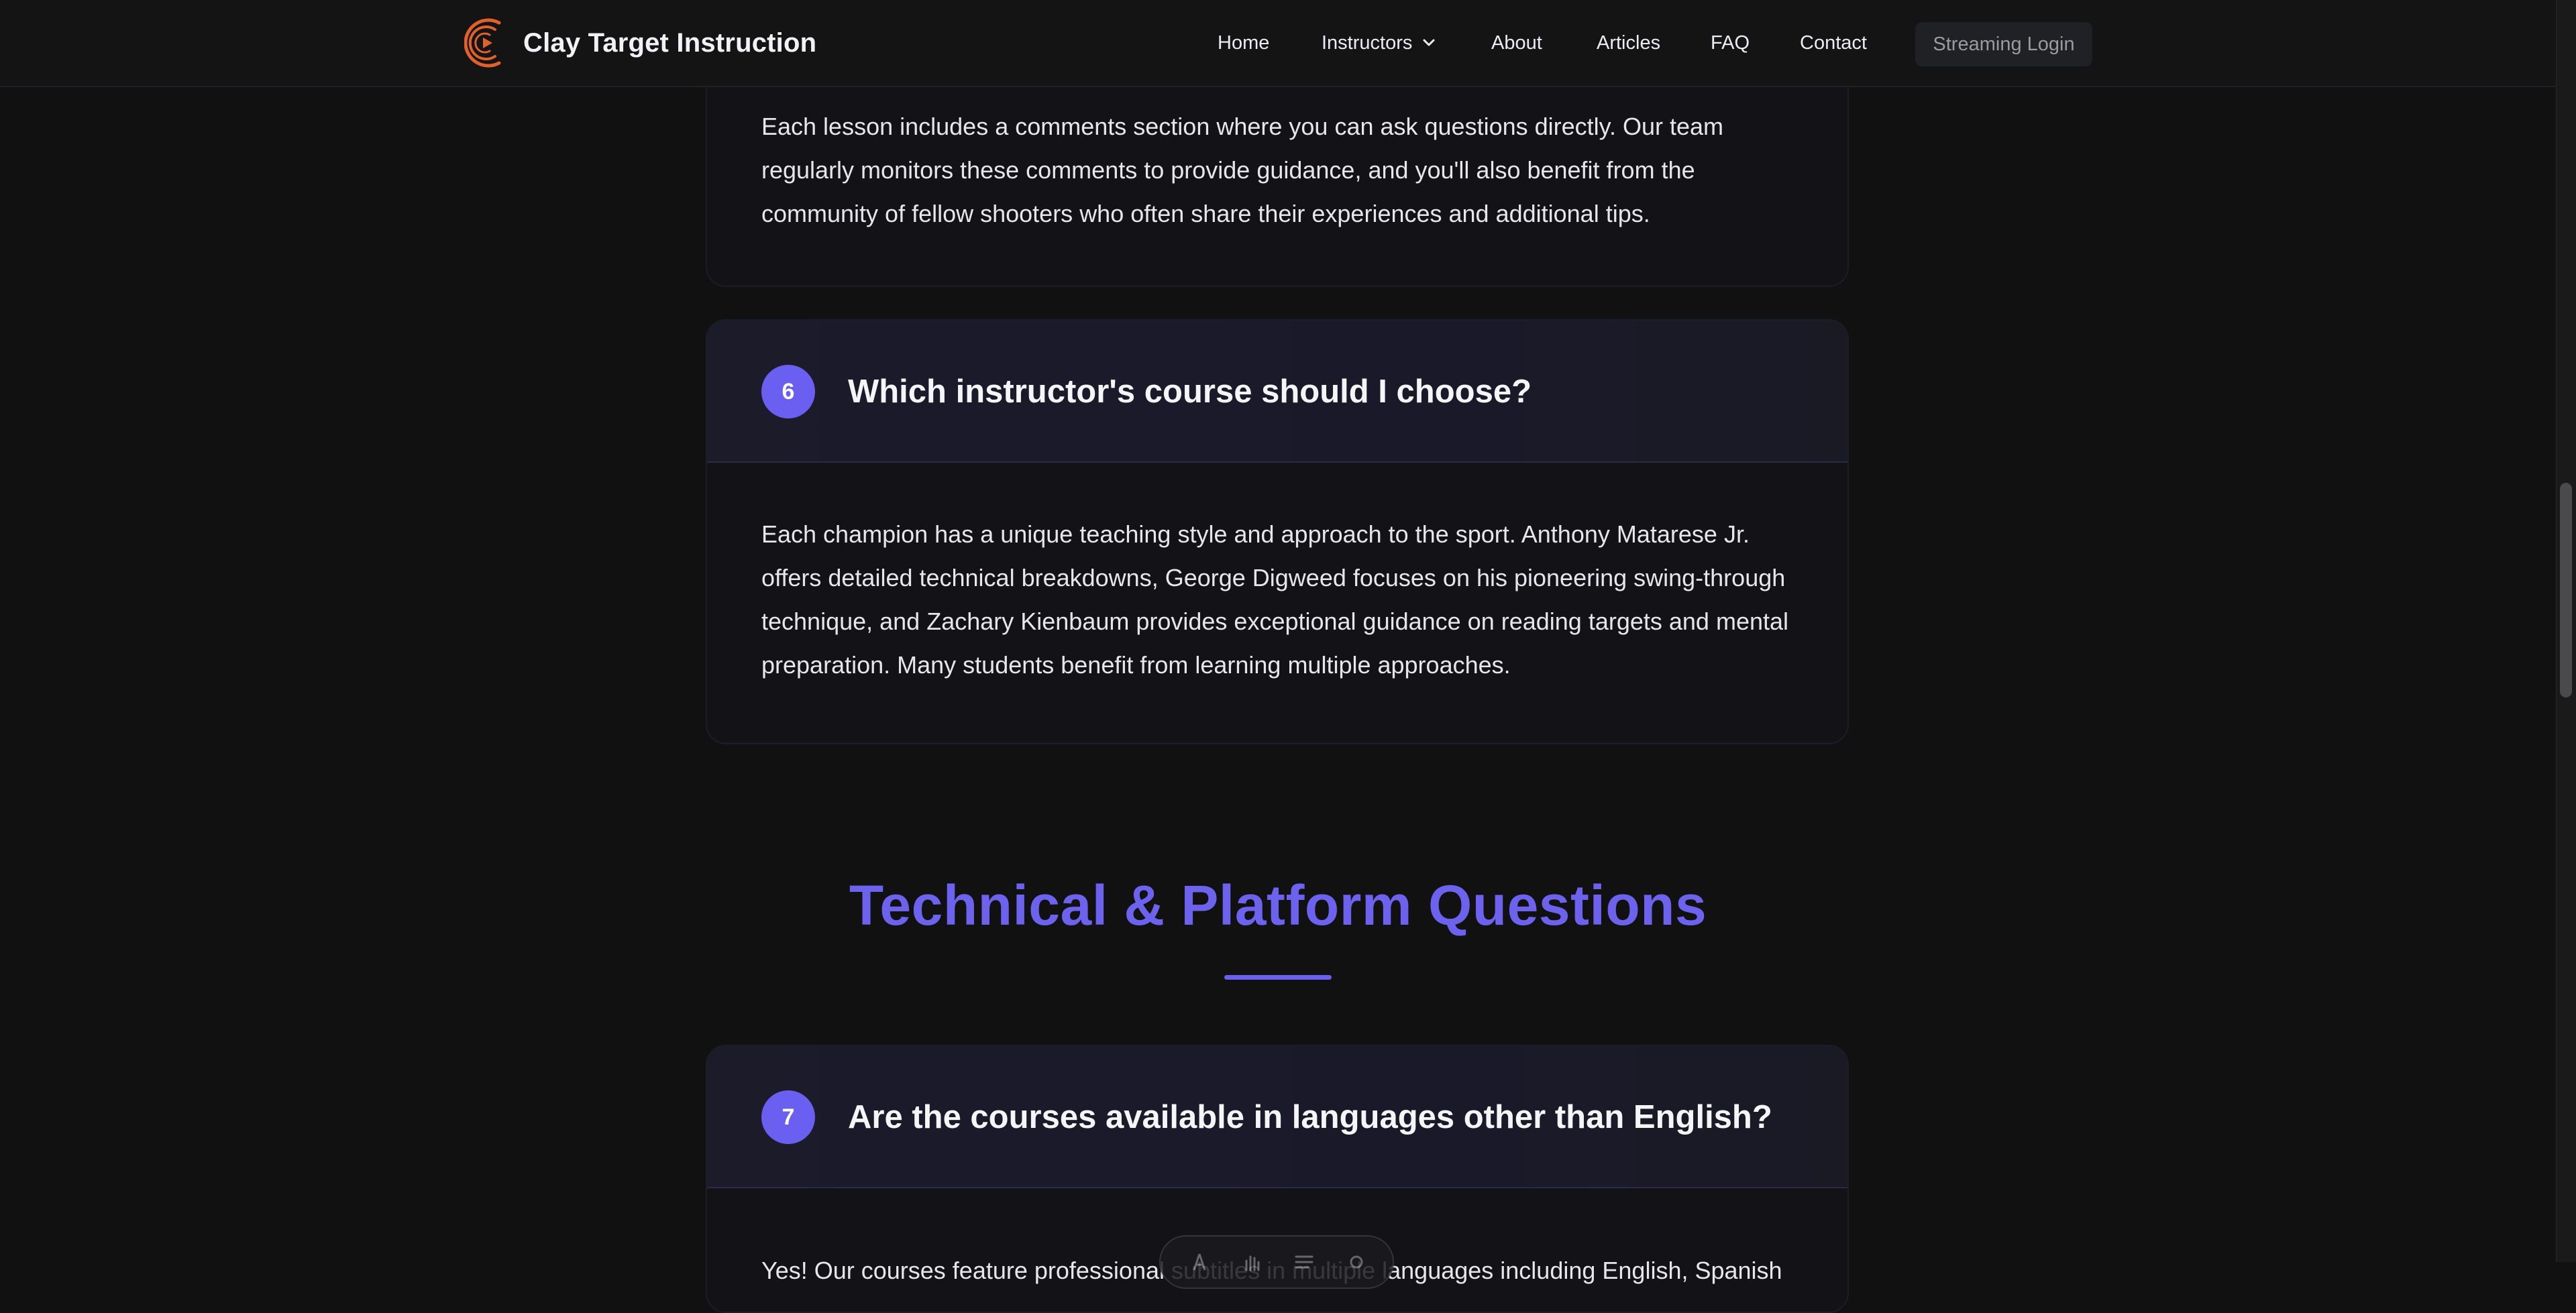 Image resolution: width=2576 pixels, height=1313 pixels. What do you see at coordinates (670, 42) in the screenshot?
I see `brand-name: Clay Target Instruction` at bounding box center [670, 42].